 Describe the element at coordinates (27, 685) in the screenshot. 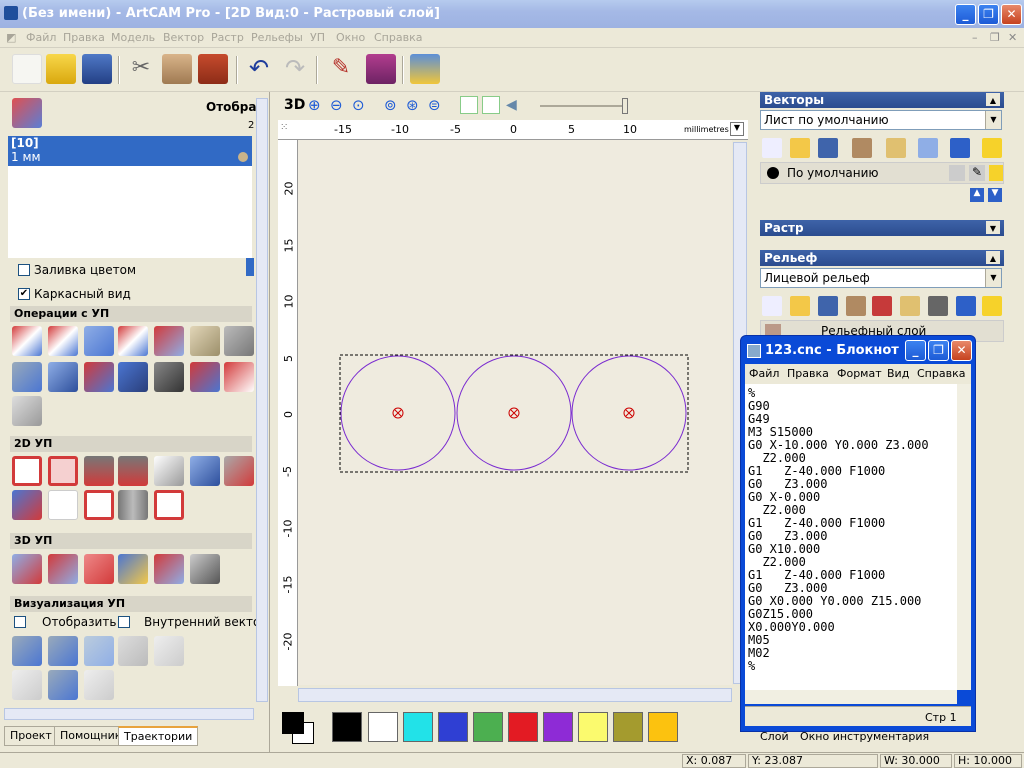

I see `sim-gray3-icon` at that location.